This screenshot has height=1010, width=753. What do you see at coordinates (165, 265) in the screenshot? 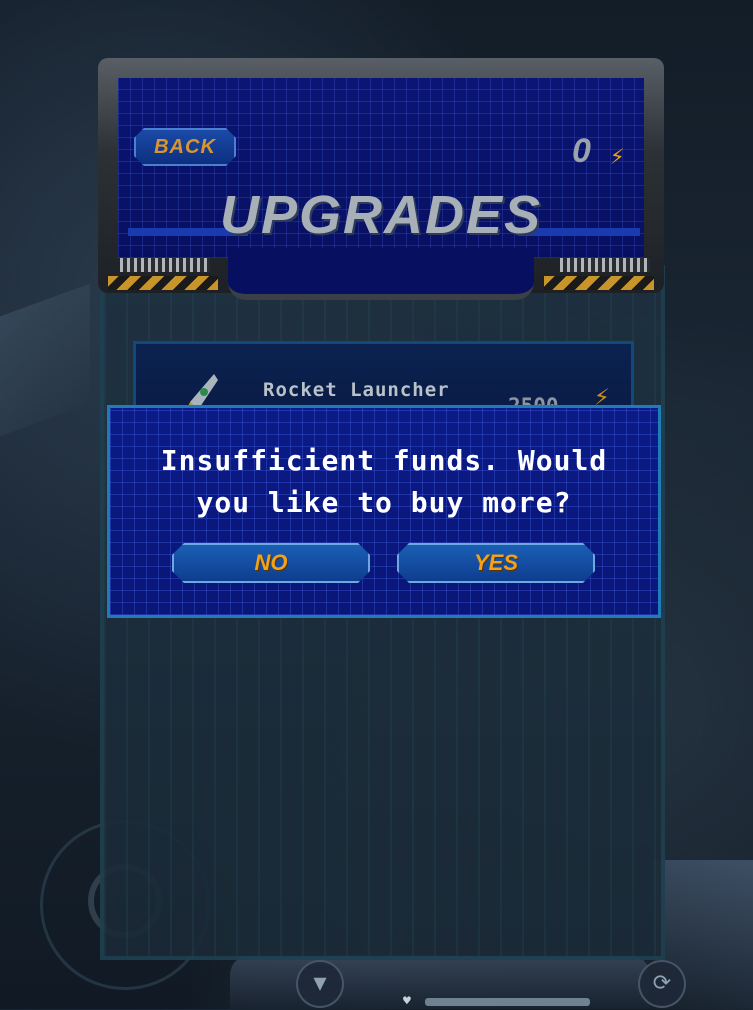
I see `vent-left` at bounding box center [165, 265].